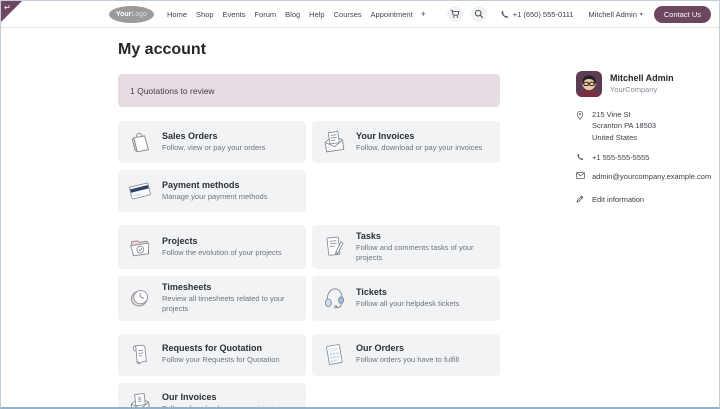 This screenshot has width=720, height=409. I want to click on menu-item-forum: Forum, so click(265, 14).